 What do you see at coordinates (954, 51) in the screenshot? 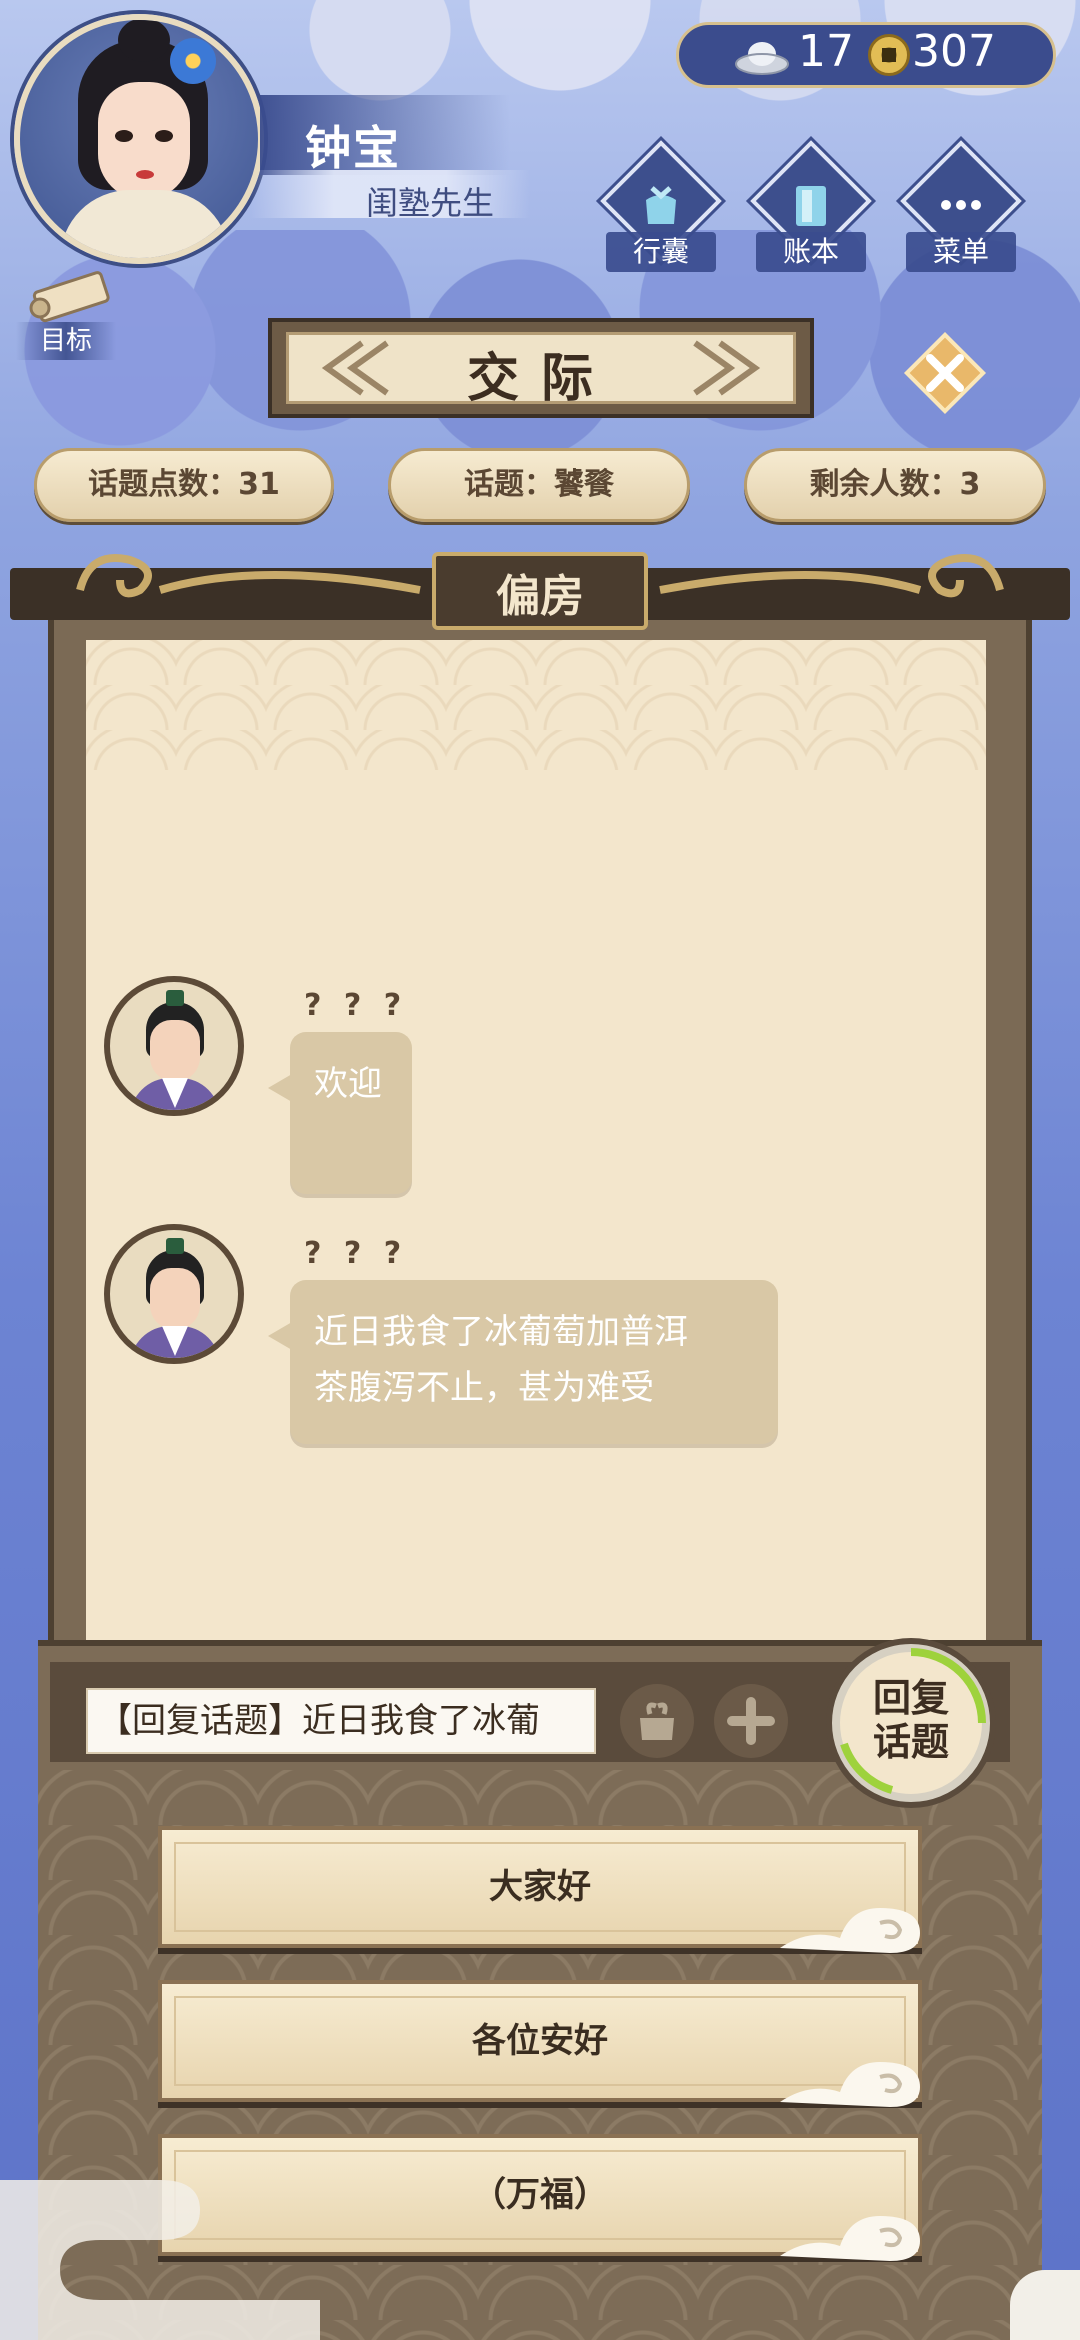
I see `coin-amount: 307` at bounding box center [954, 51].